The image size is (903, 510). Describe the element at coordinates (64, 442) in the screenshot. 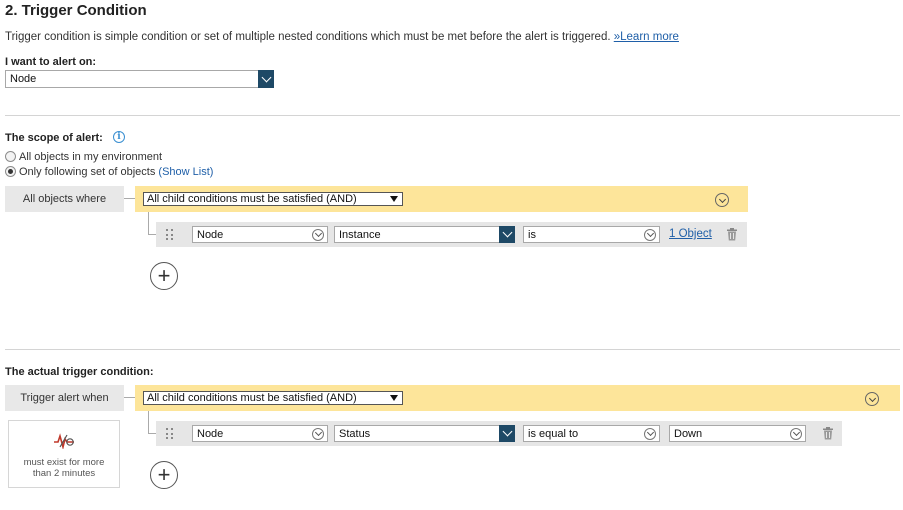

I see `waveform-icon` at that location.